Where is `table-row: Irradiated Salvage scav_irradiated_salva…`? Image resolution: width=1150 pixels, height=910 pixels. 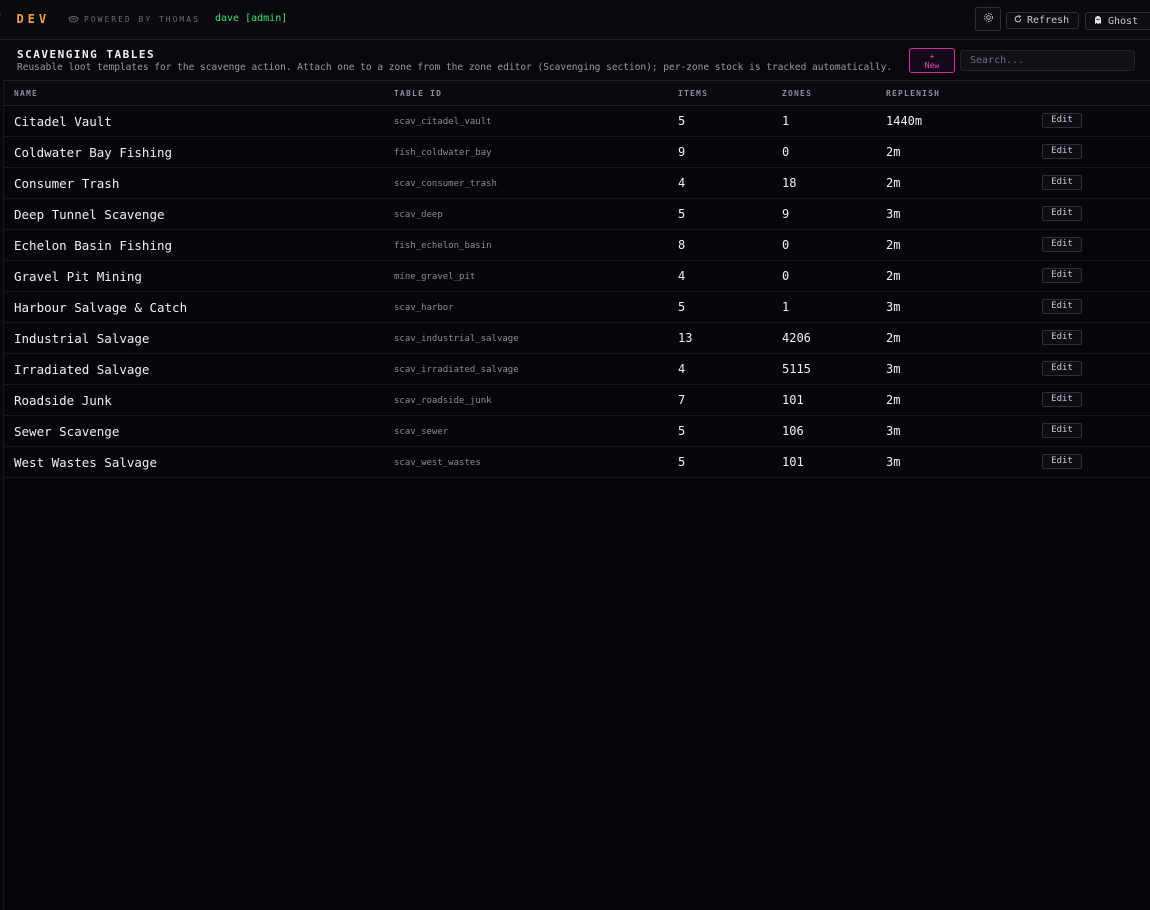 table-row: Irradiated Salvage scav_irradiated_salva… is located at coordinates (577, 369).